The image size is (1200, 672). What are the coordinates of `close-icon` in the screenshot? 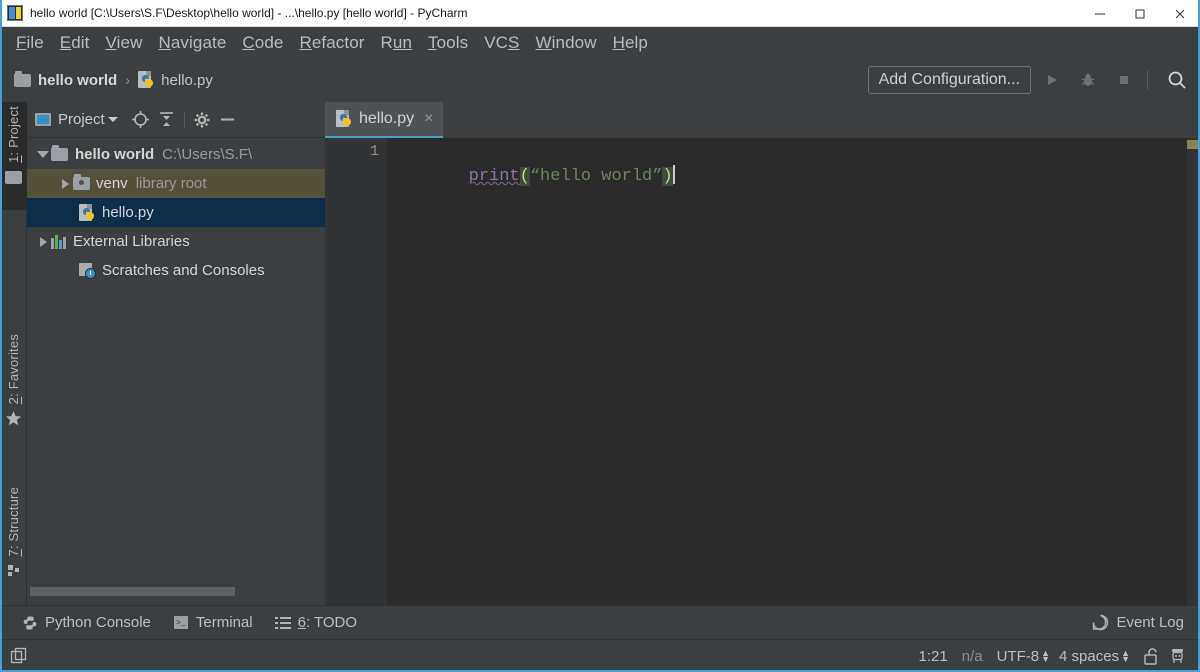 It's located at (1180, 13).